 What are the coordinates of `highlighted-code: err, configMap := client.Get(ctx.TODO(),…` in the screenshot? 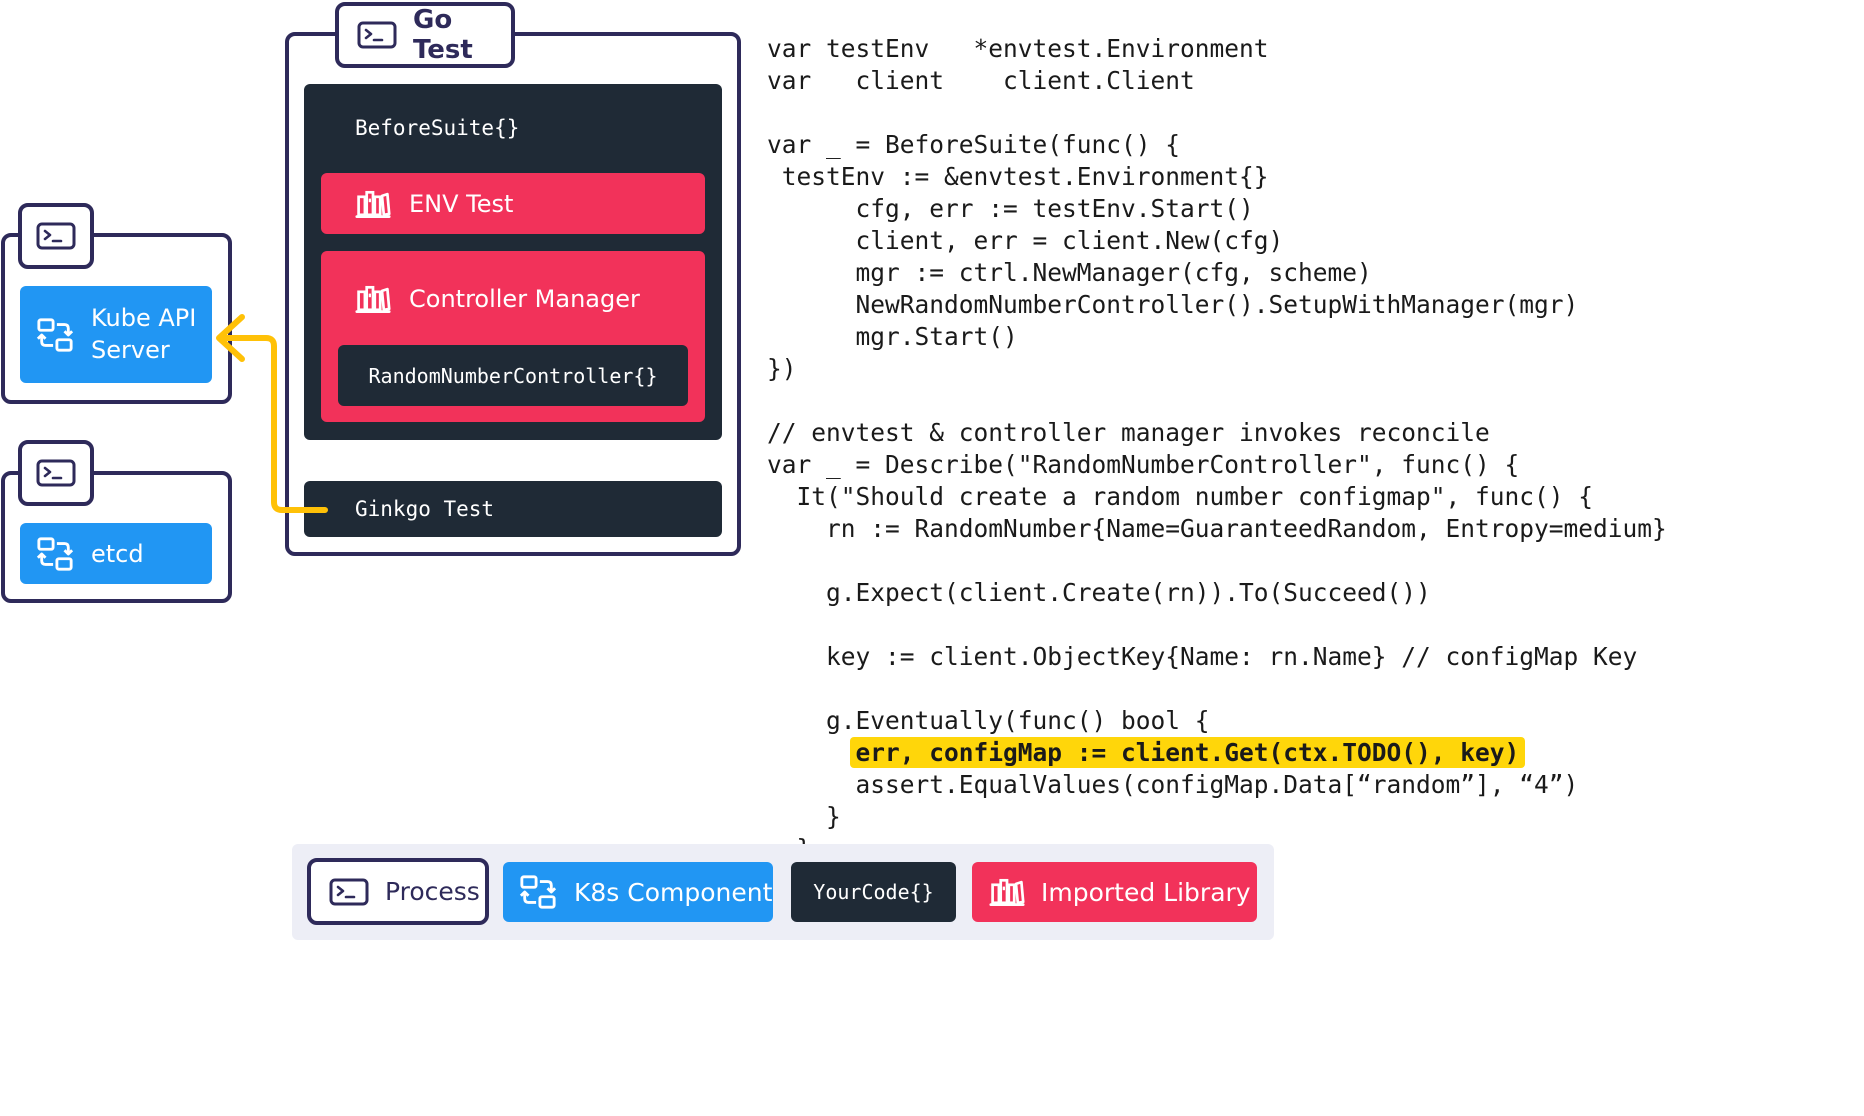 It's located at (1187, 752).